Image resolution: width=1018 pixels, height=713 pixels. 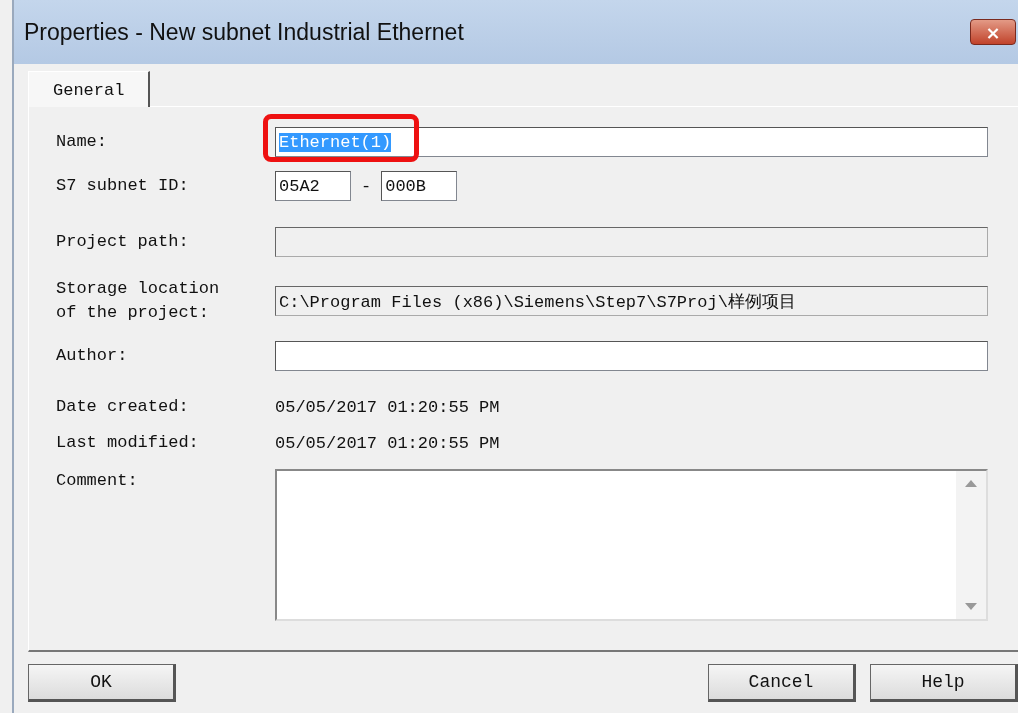 What do you see at coordinates (419, 186) in the screenshot?
I see `text-field: 000B` at bounding box center [419, 186].